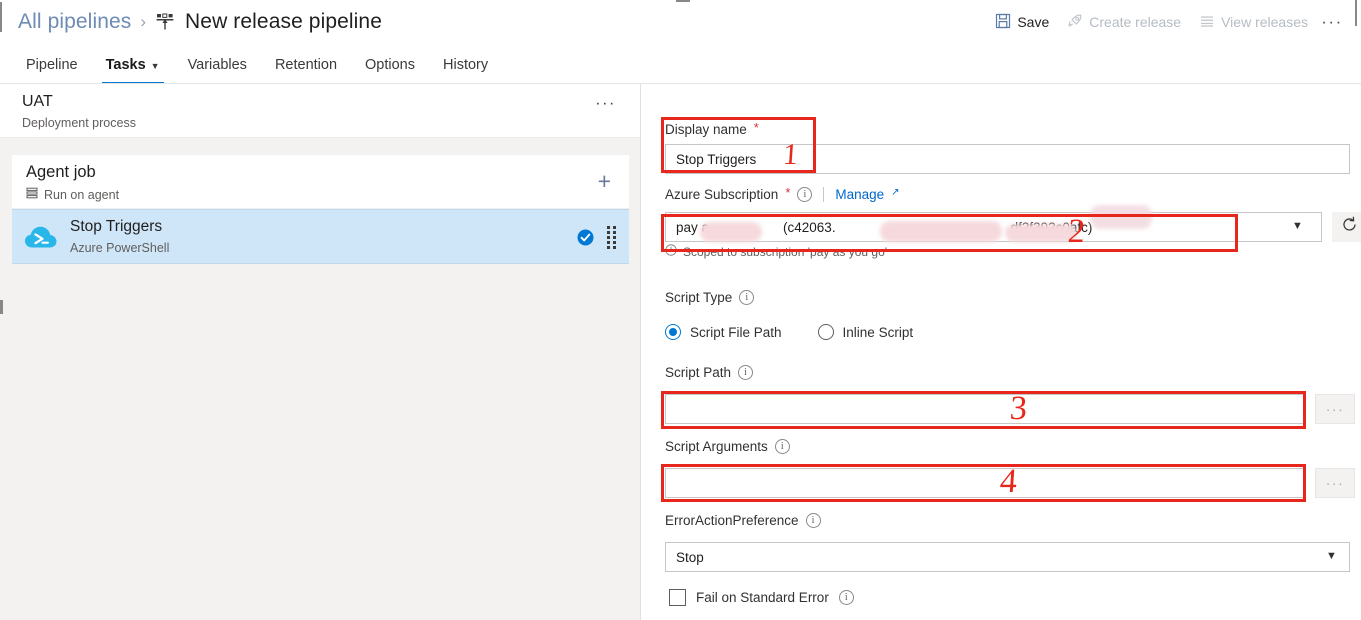  Describe the element at coordinates (320, 182) in the screenshot. I see `agent-job-header: Agent job Run on agent +` at that location.